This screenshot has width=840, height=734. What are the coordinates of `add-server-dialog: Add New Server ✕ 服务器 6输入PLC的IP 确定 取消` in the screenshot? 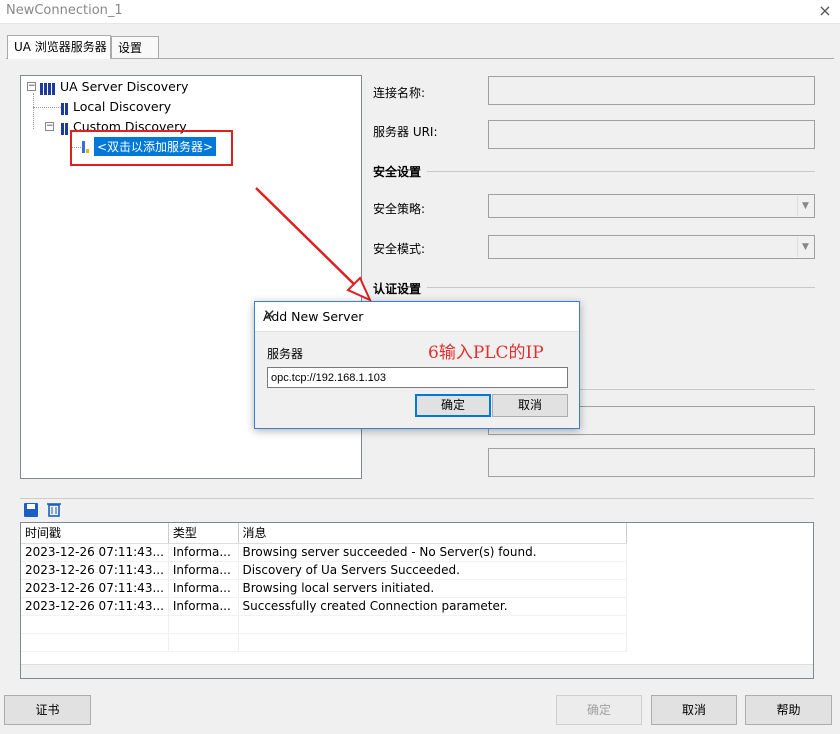 It's located at (417, 365).